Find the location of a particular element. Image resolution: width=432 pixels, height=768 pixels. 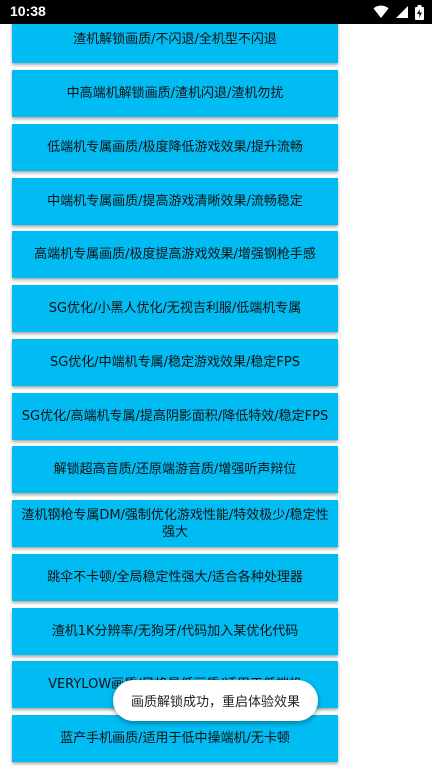

option-label: 高端机专属画质/极度提高游戏效果/增强钢枪手感 is located at coordinates (175, 254).